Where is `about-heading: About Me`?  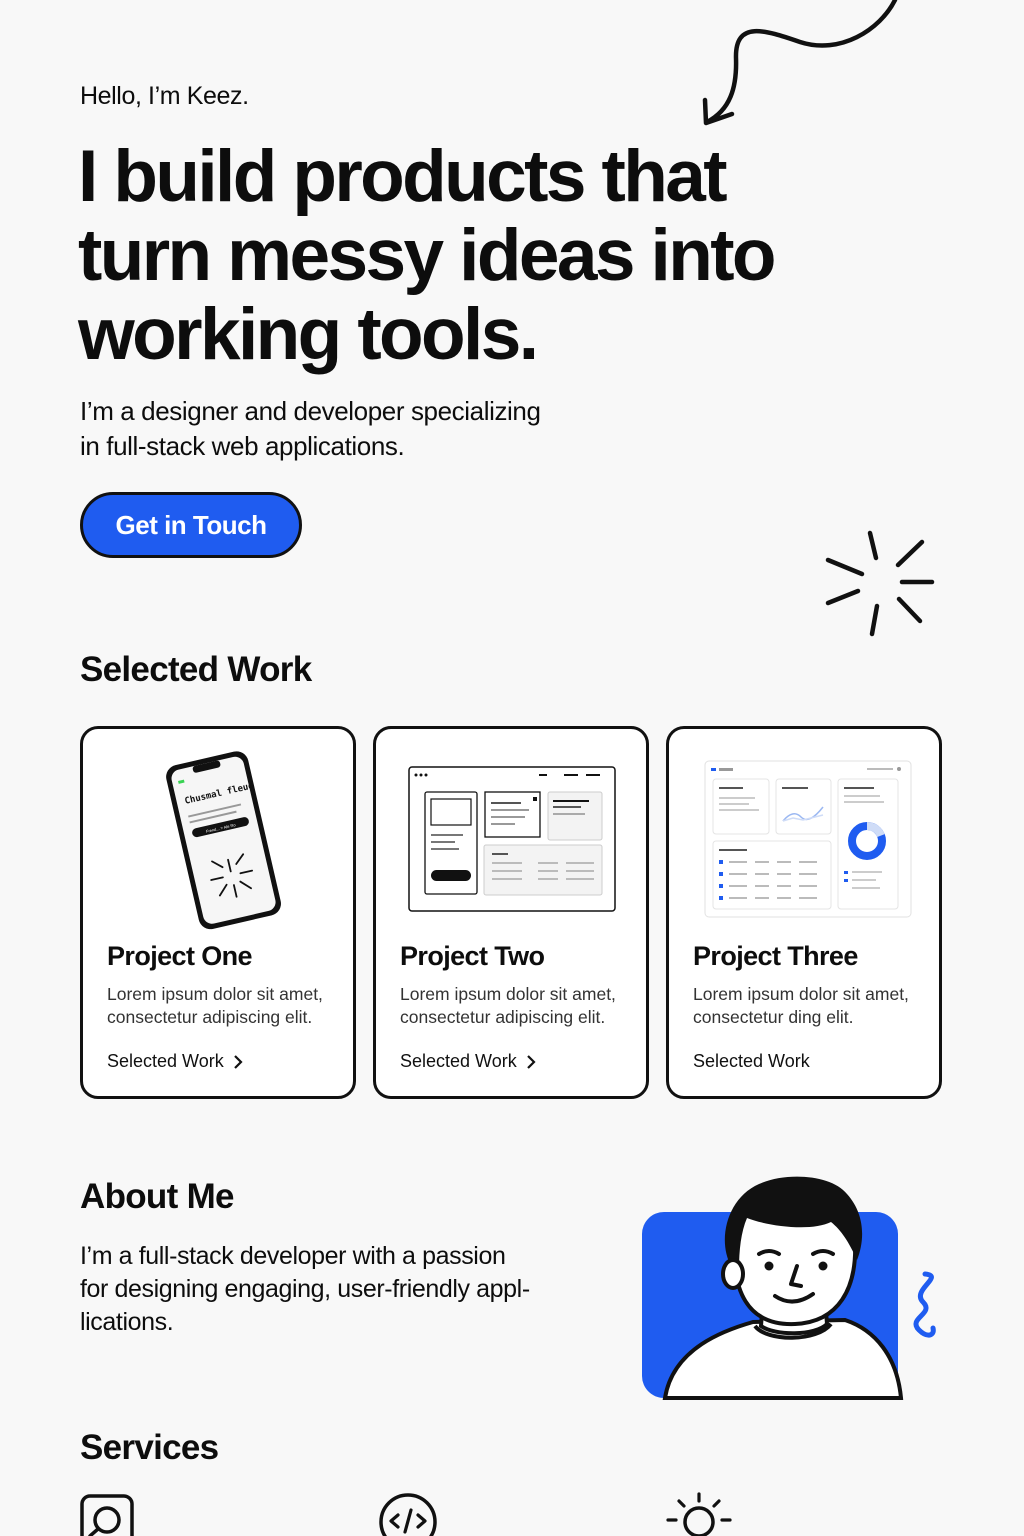
about-heading: About Me is located at coordinates (157, 1196).